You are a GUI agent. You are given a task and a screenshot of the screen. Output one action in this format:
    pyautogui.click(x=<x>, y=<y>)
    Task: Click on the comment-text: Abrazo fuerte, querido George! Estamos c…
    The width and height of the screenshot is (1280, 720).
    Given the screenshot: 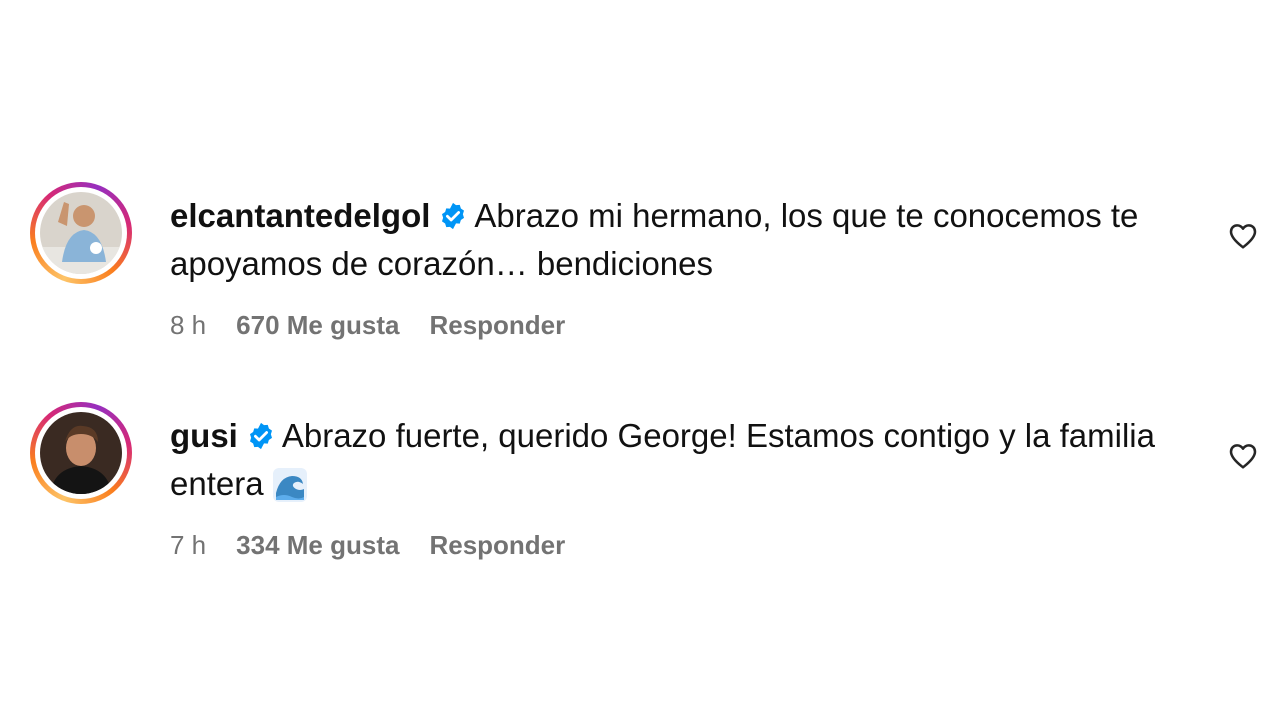 What is the action you would take?
    pyautogui.click(x=662, y=459)
    